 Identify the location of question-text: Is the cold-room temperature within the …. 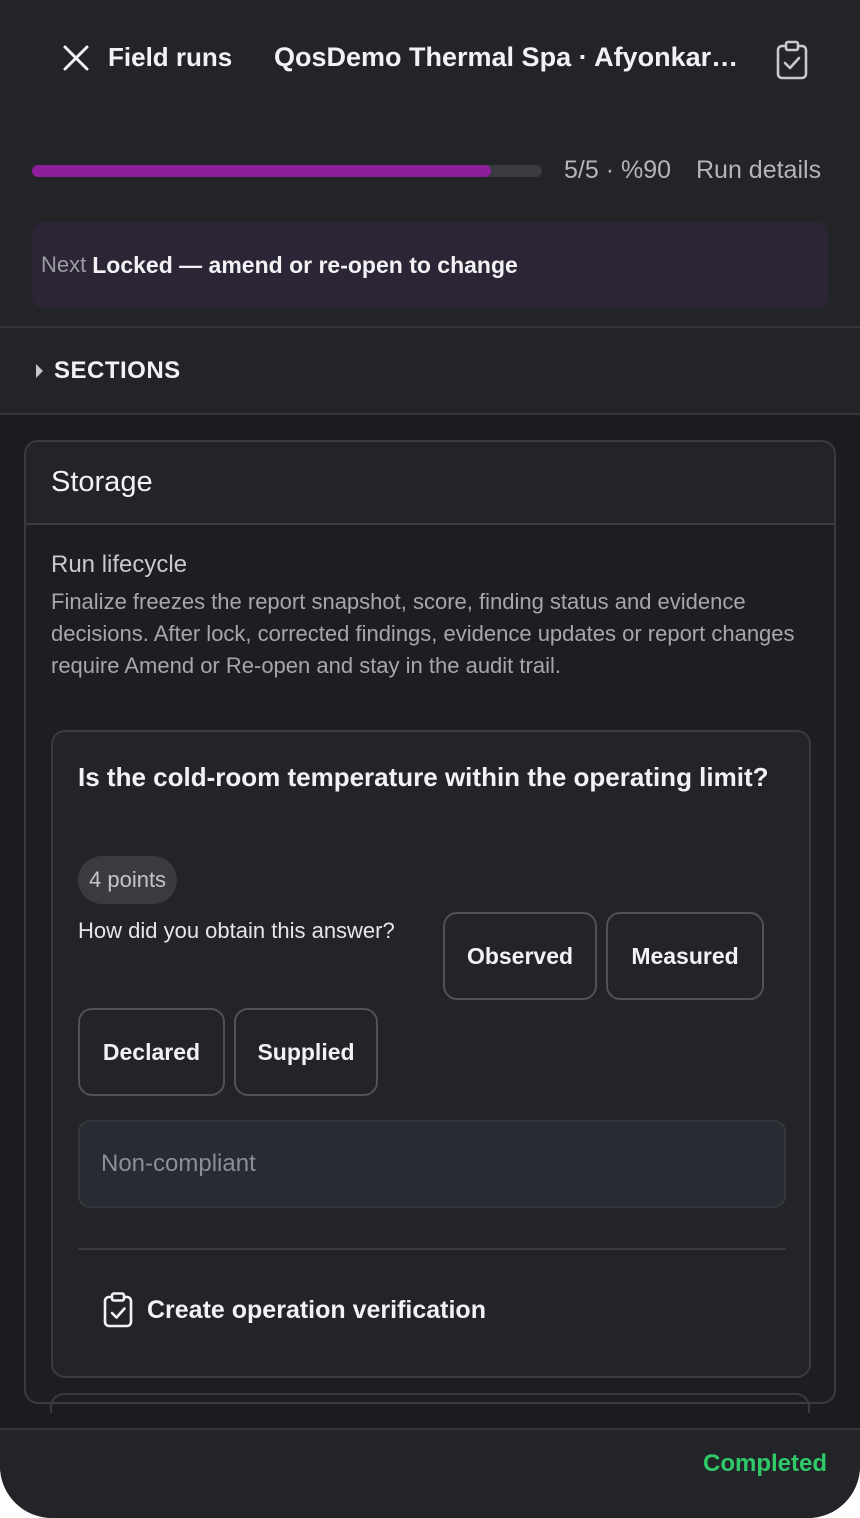
(423, 777).